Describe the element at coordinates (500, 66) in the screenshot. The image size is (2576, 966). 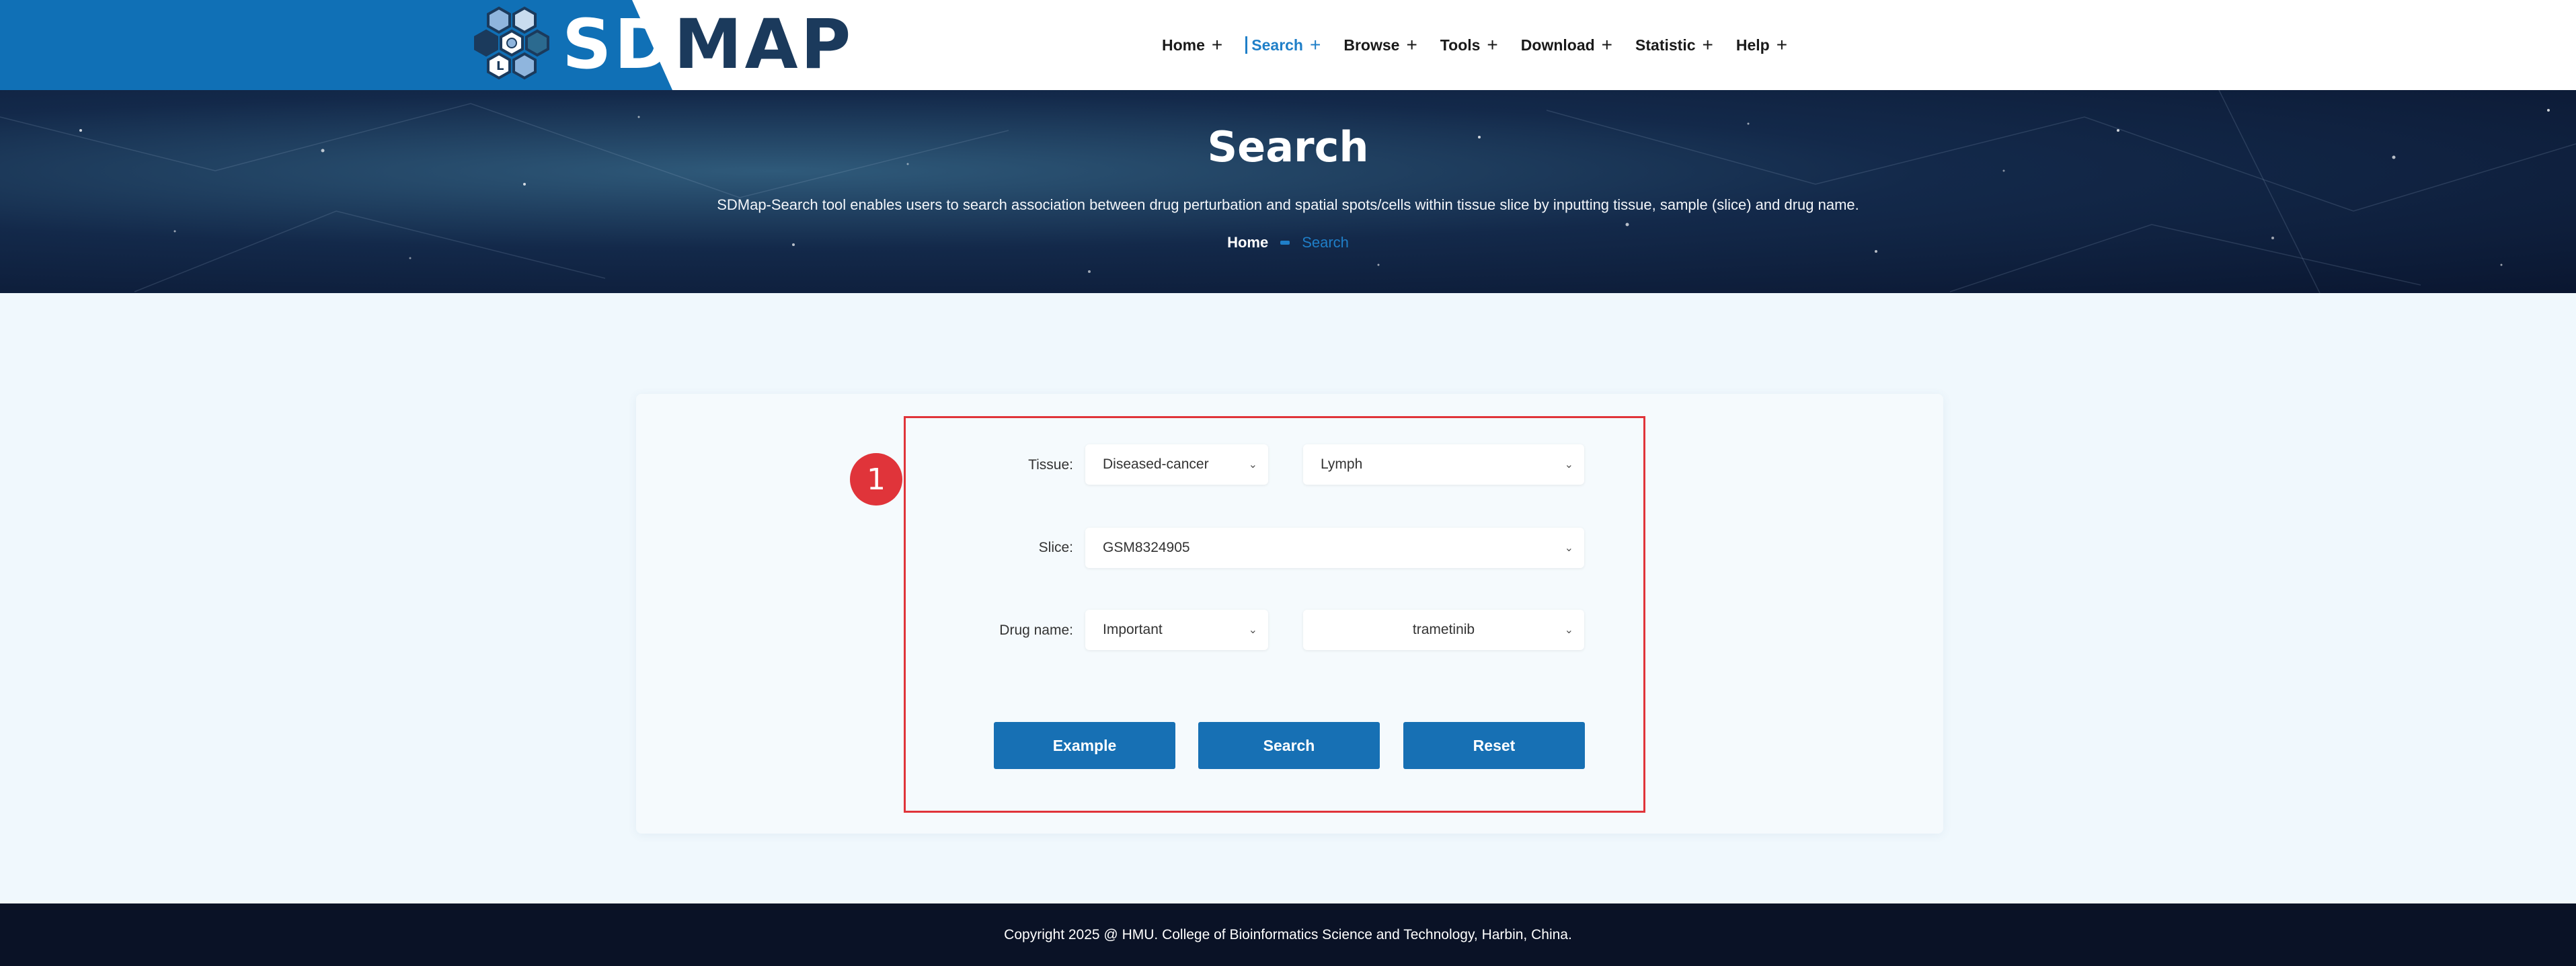
I see `svg-text: L` at that location.